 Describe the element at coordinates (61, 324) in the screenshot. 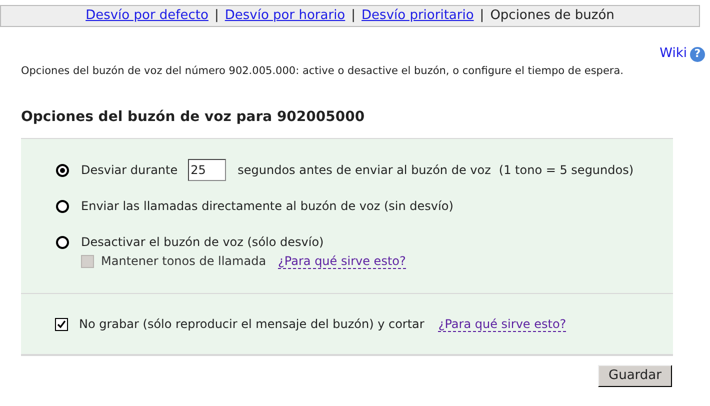

I see `checkbox` at that location.